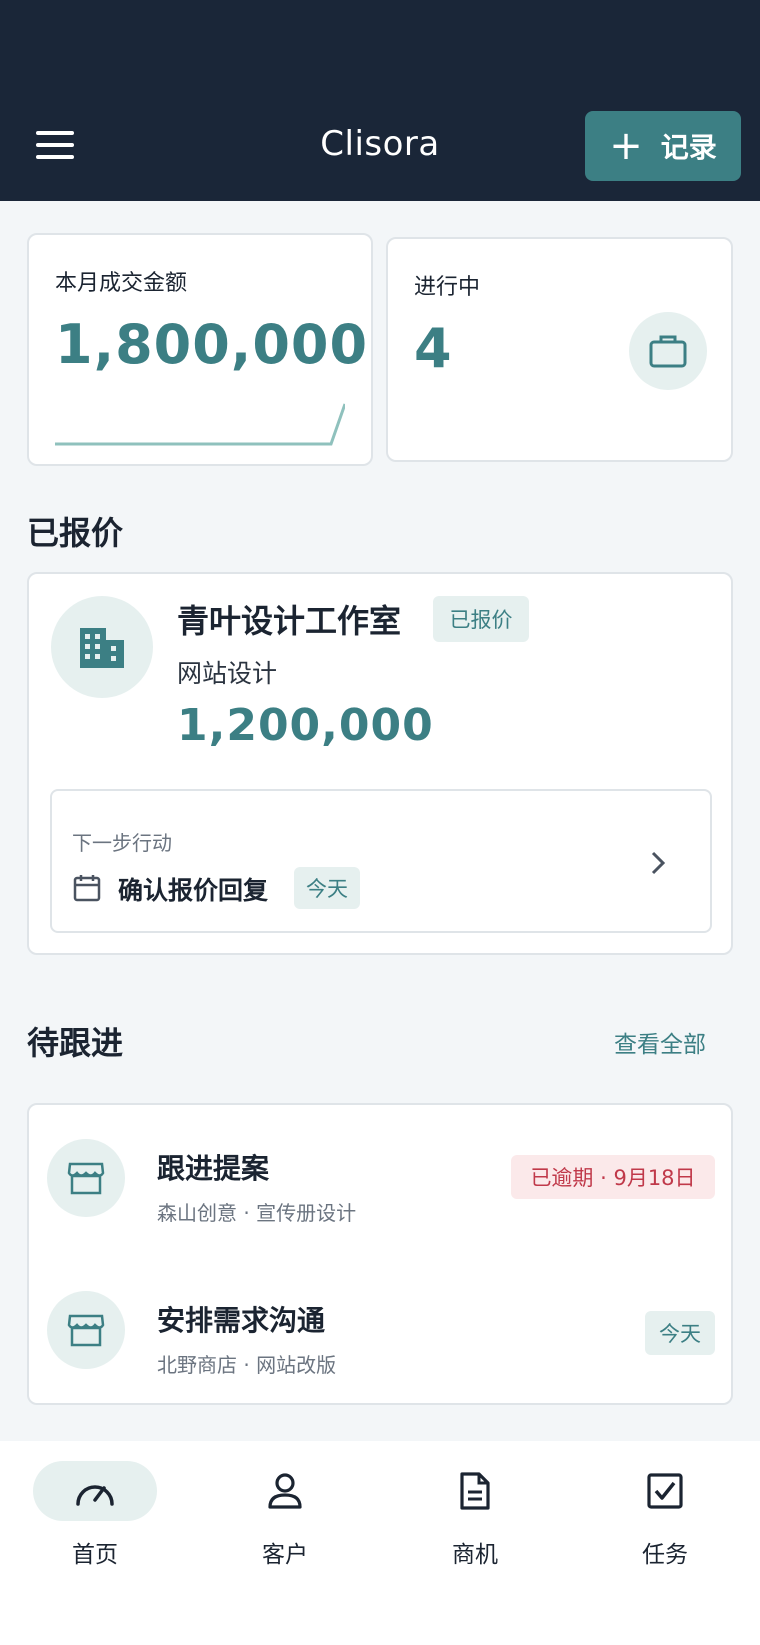  What do you see at coordinates (668, 351) in the screenshot?
I see `briefcase-icon` at bounding box center [668, 351].